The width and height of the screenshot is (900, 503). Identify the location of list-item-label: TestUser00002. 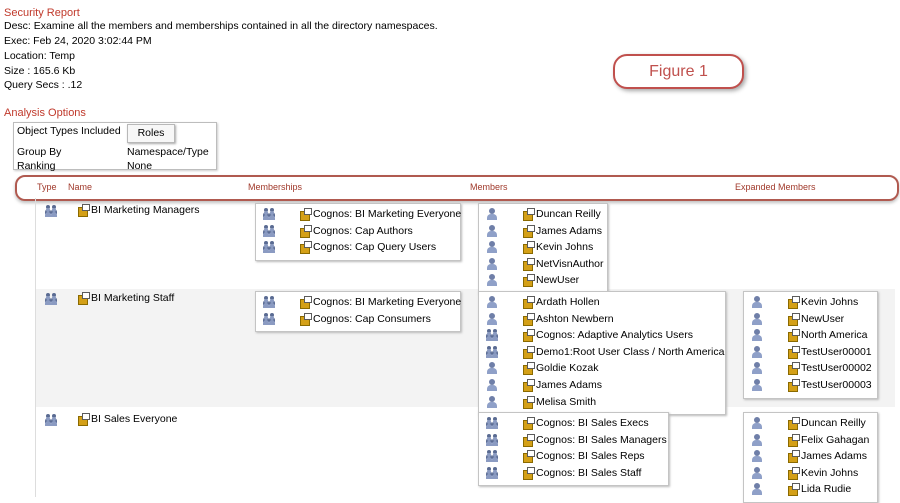
(836, 368).